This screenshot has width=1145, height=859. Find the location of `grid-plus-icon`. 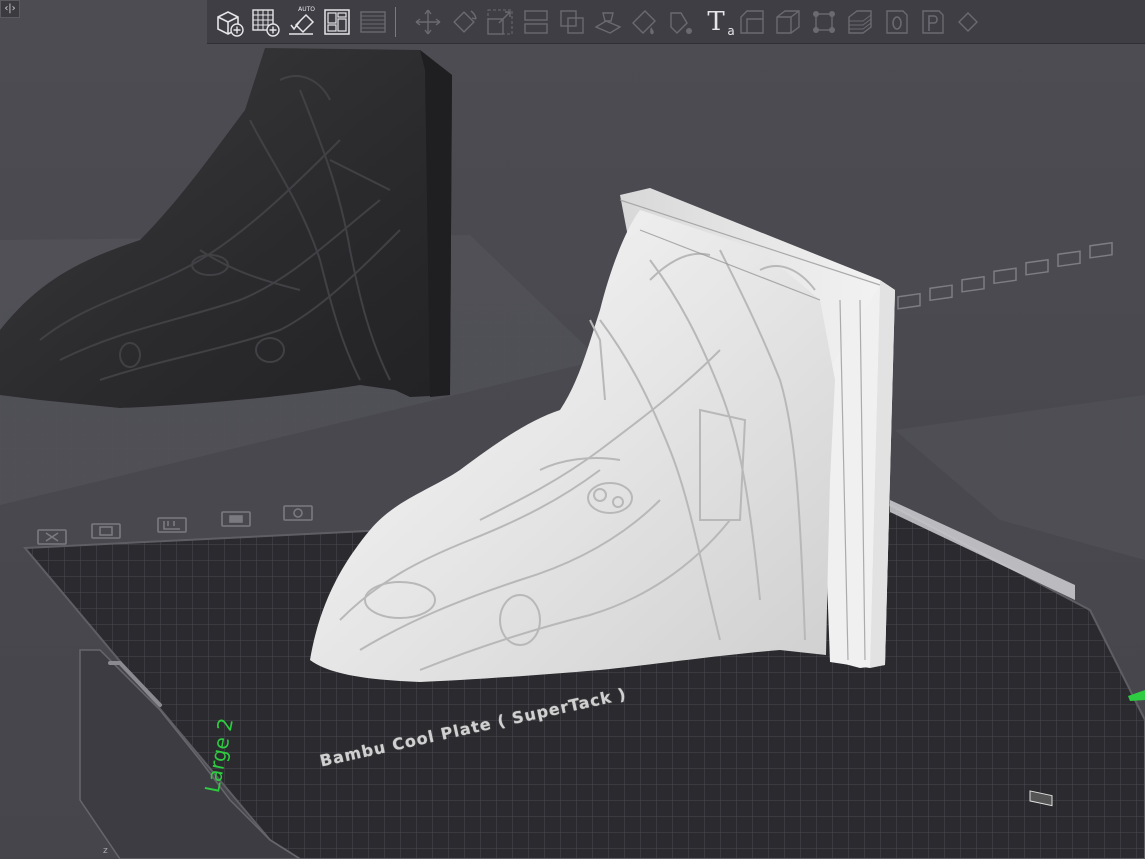

grid-plus-icon is located at coordinates (266, 22).